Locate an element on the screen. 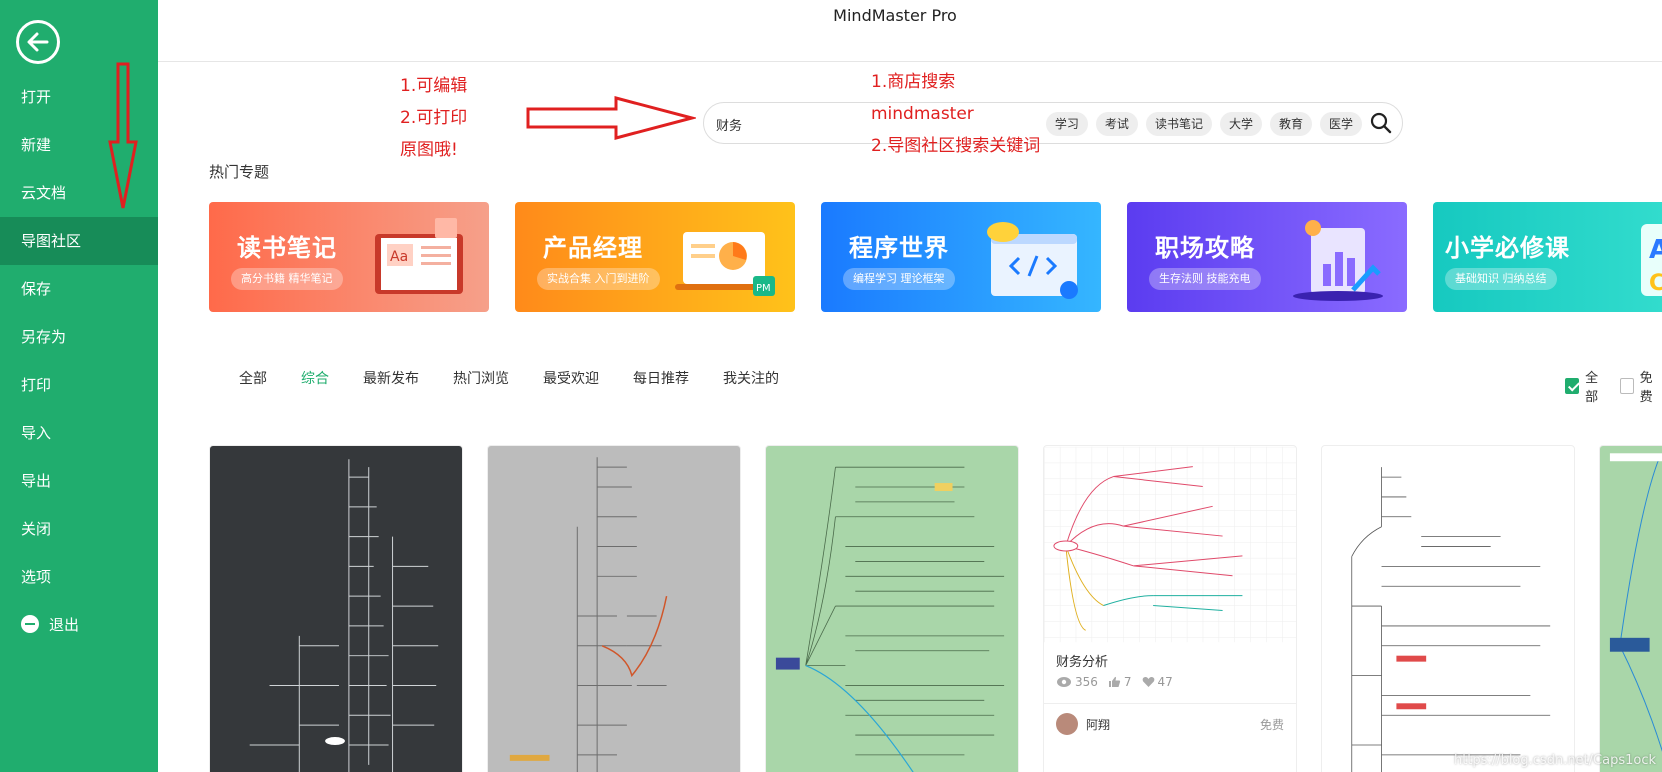 This screenshot has width=1662, height=772. annotation-line: 2.可打印 is located at coordinates (434, 118).